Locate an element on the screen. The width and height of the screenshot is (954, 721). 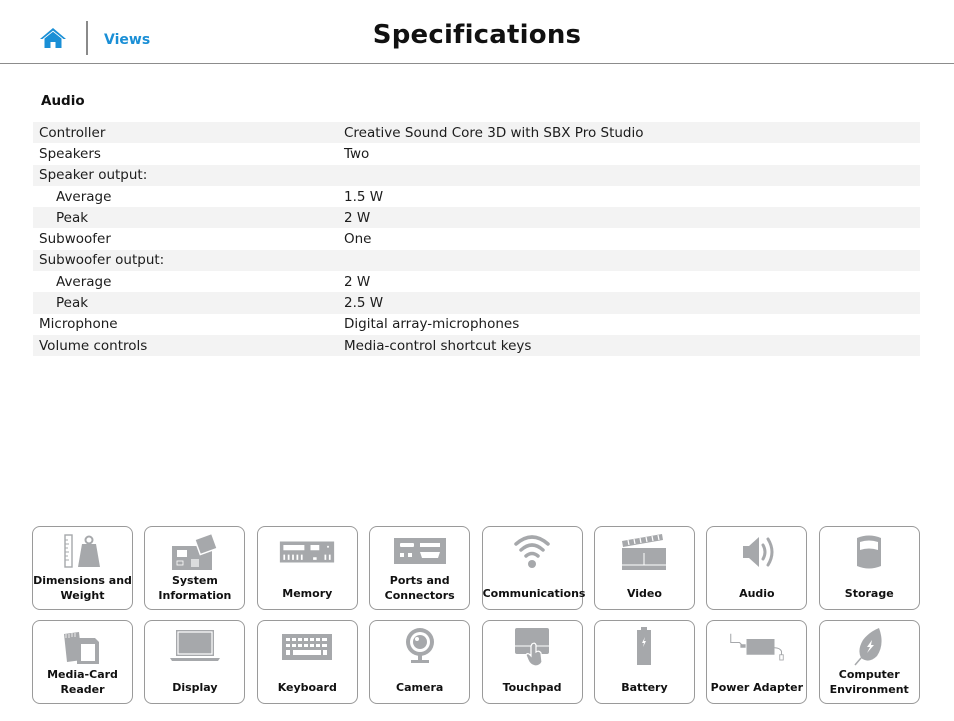
tile-keyboard: Keyboard is located at coordinates (307, 662).